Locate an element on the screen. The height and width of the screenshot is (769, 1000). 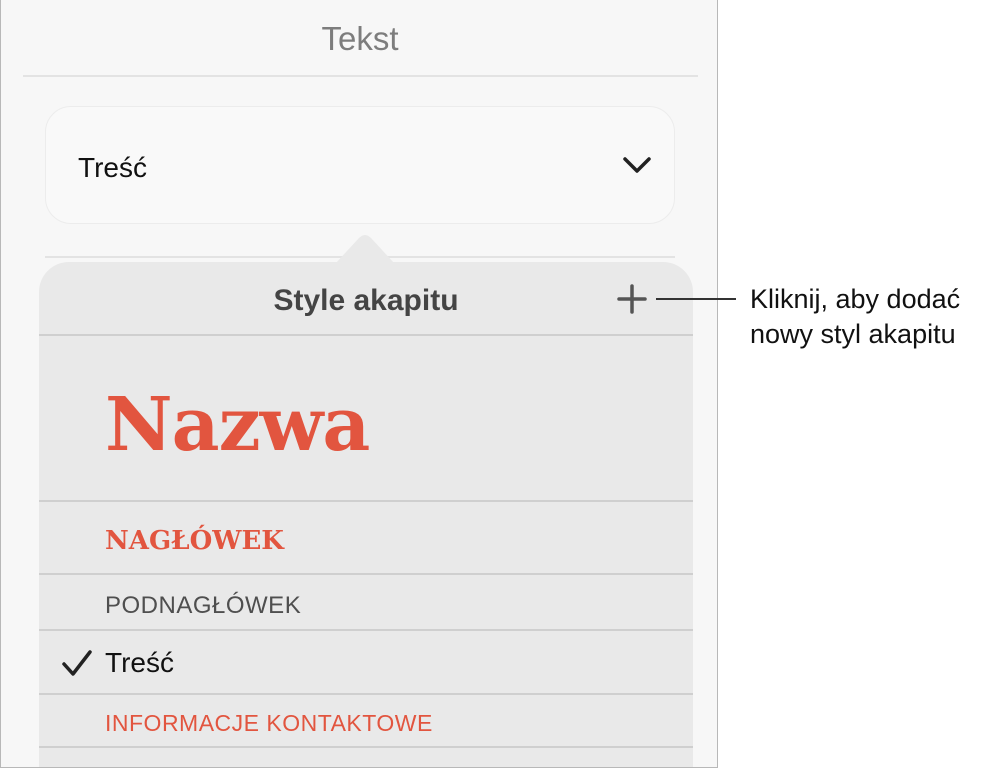
style-item-informacje-kontaktowe: INFORMACJE KONTAKTOWE is located at coordinates (366, 721).